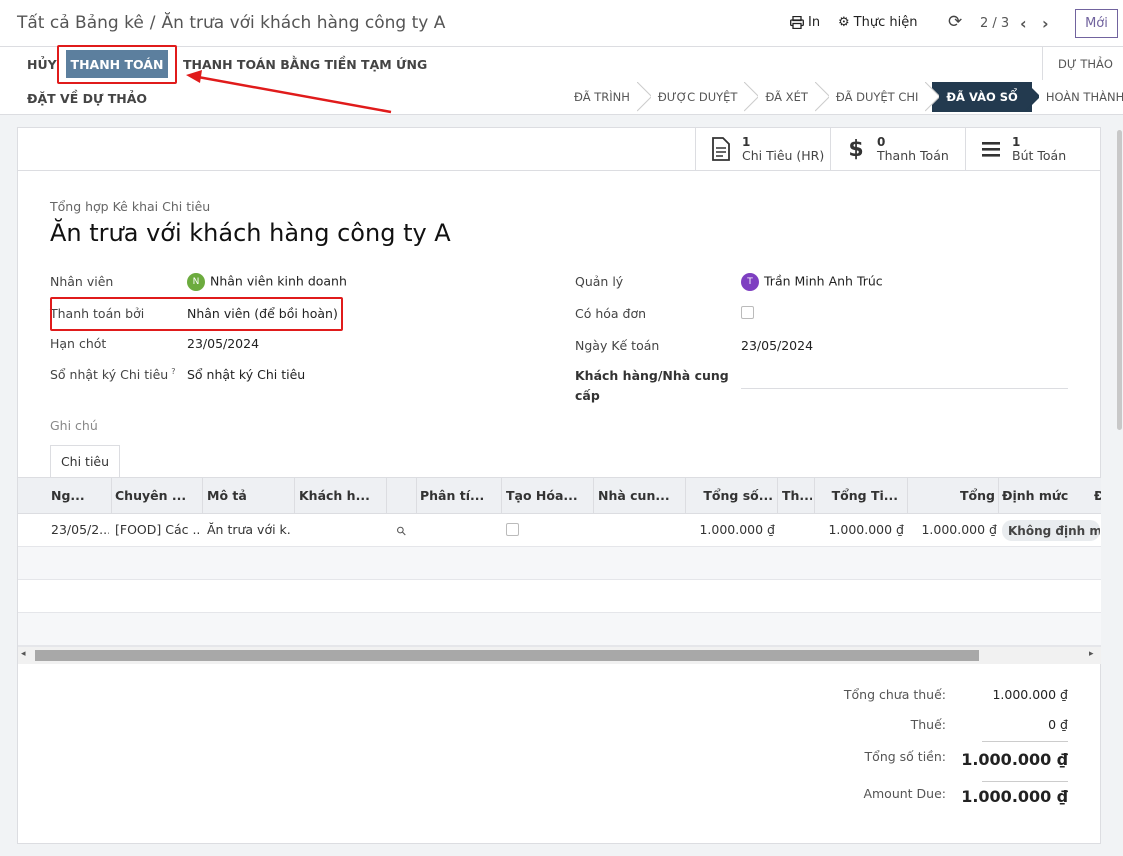 This screenshot has height=856, width=1123. I want to click on list-icon, so click(991, 149).